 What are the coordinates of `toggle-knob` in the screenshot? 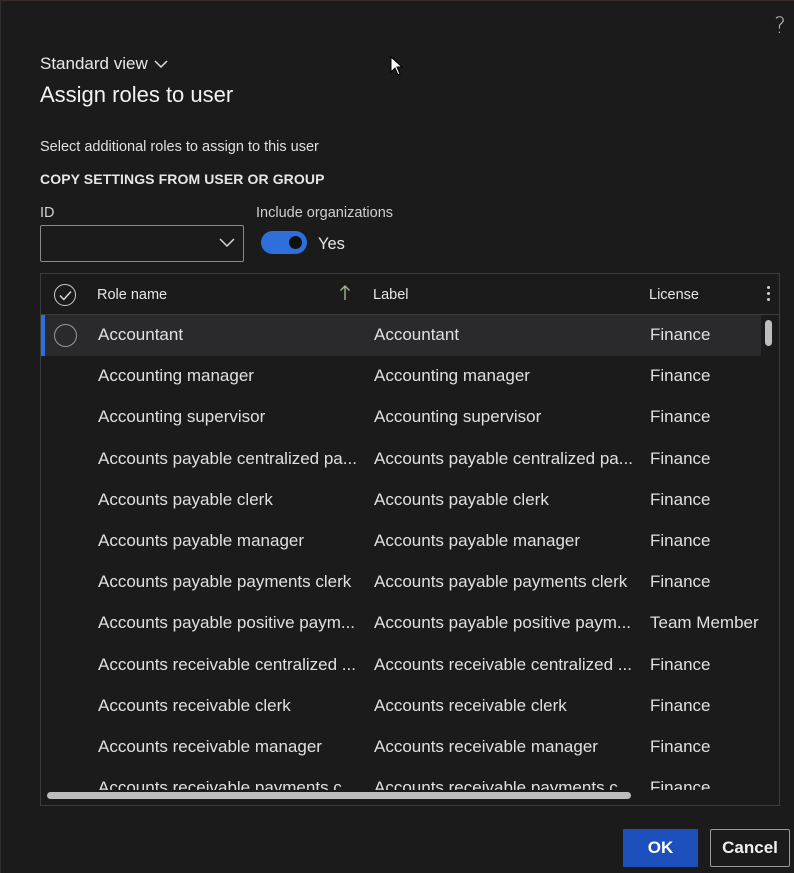 It's located at (295, 242).